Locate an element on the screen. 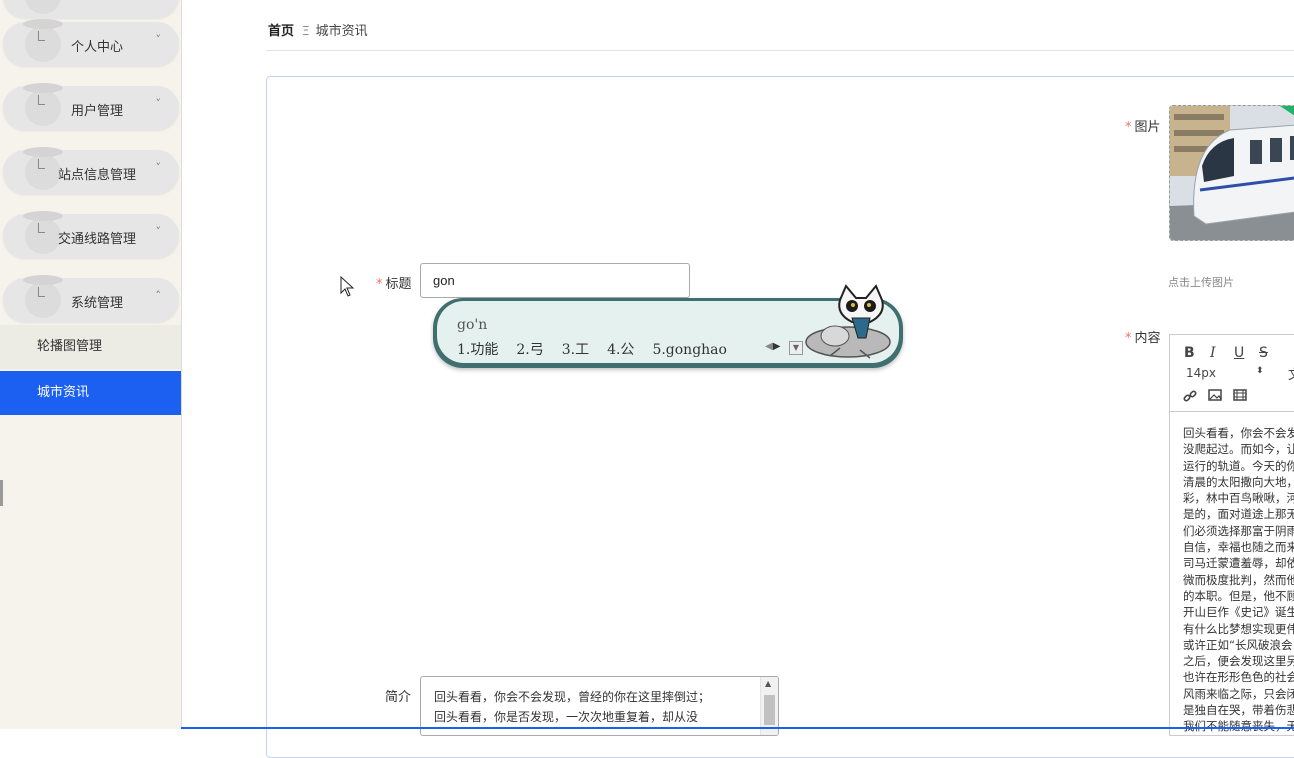 The width and height of the screenshot is (1294, 758). image-upload-preview is located at coordinates (1231, 173).